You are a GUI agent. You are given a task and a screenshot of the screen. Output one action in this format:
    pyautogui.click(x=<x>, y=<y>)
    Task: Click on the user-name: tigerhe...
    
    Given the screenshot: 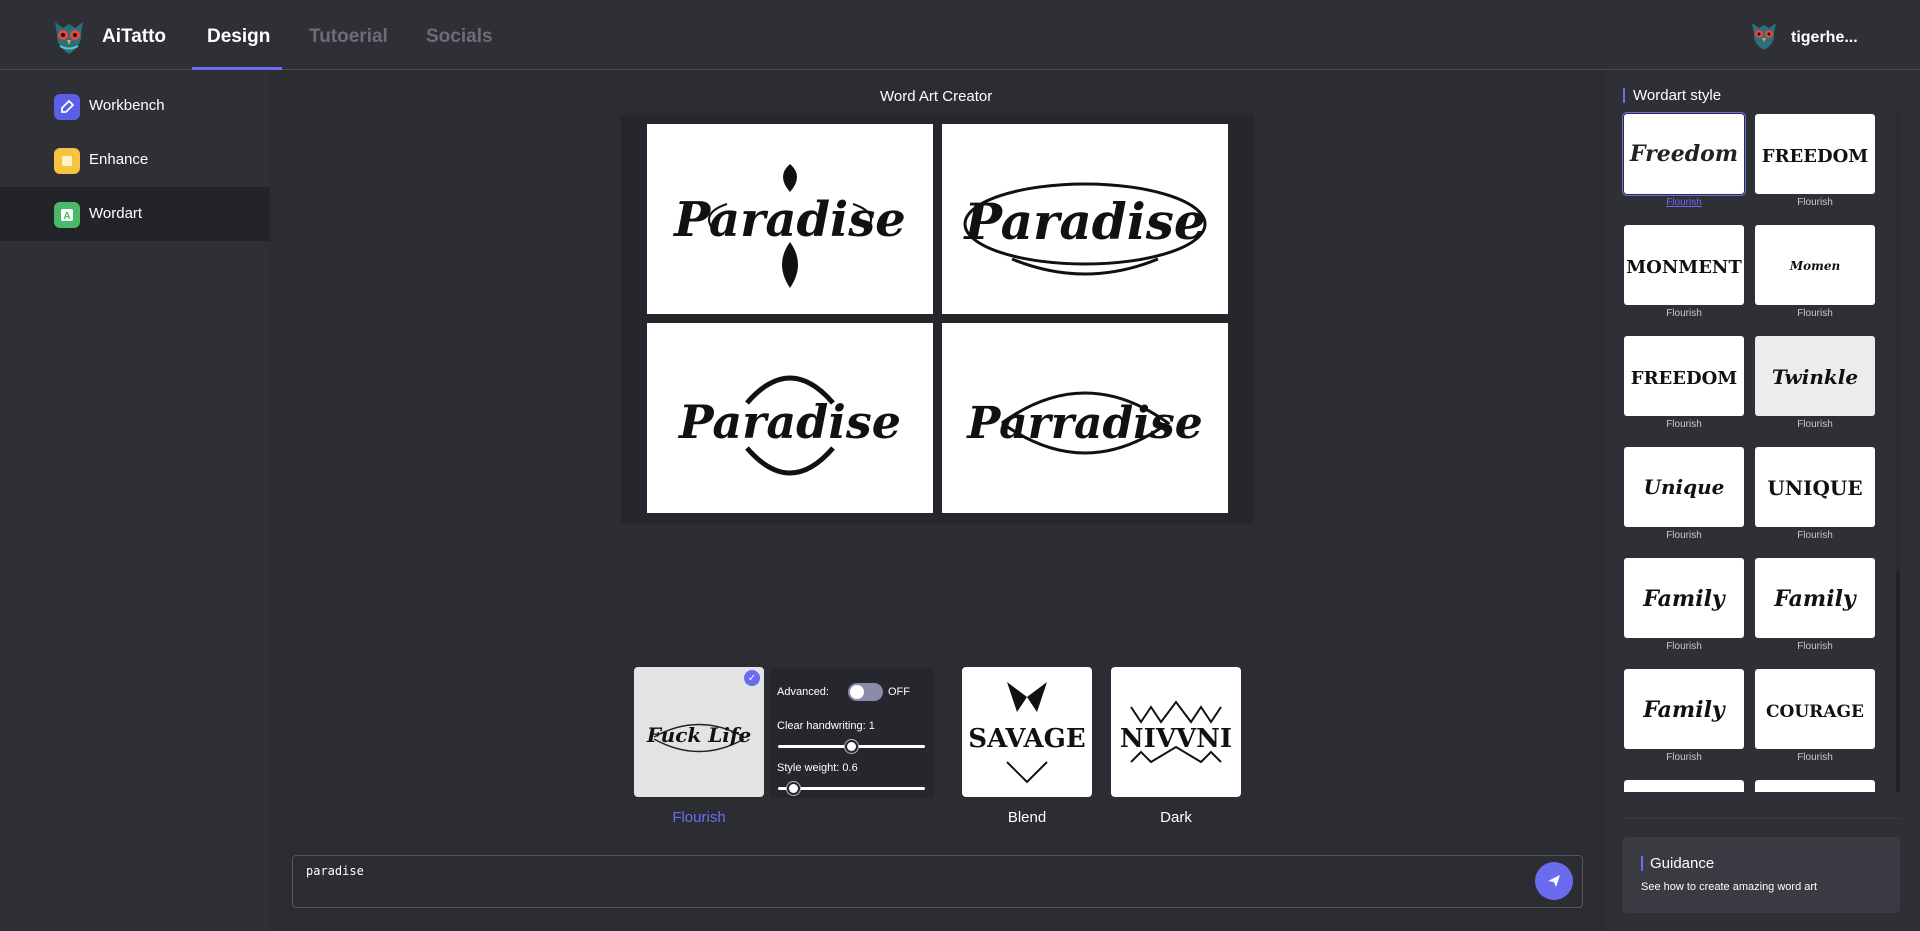 What is the action you would take?
    pyautogui.click(x=1824, y=38)
    